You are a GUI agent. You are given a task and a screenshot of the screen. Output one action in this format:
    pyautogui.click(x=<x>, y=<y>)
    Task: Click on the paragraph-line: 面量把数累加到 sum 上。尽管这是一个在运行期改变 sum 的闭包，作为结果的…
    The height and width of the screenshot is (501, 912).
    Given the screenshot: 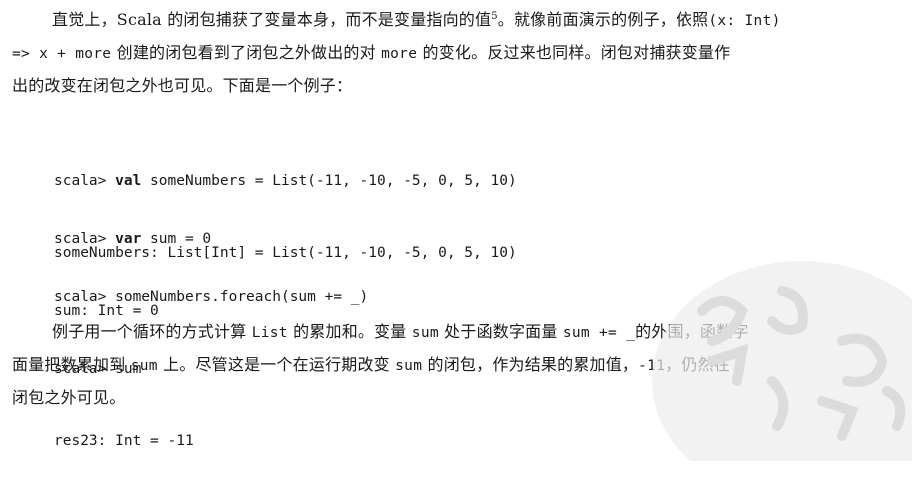 What is the action you would take?
    pyautogui.click(x=456, y=364)
    